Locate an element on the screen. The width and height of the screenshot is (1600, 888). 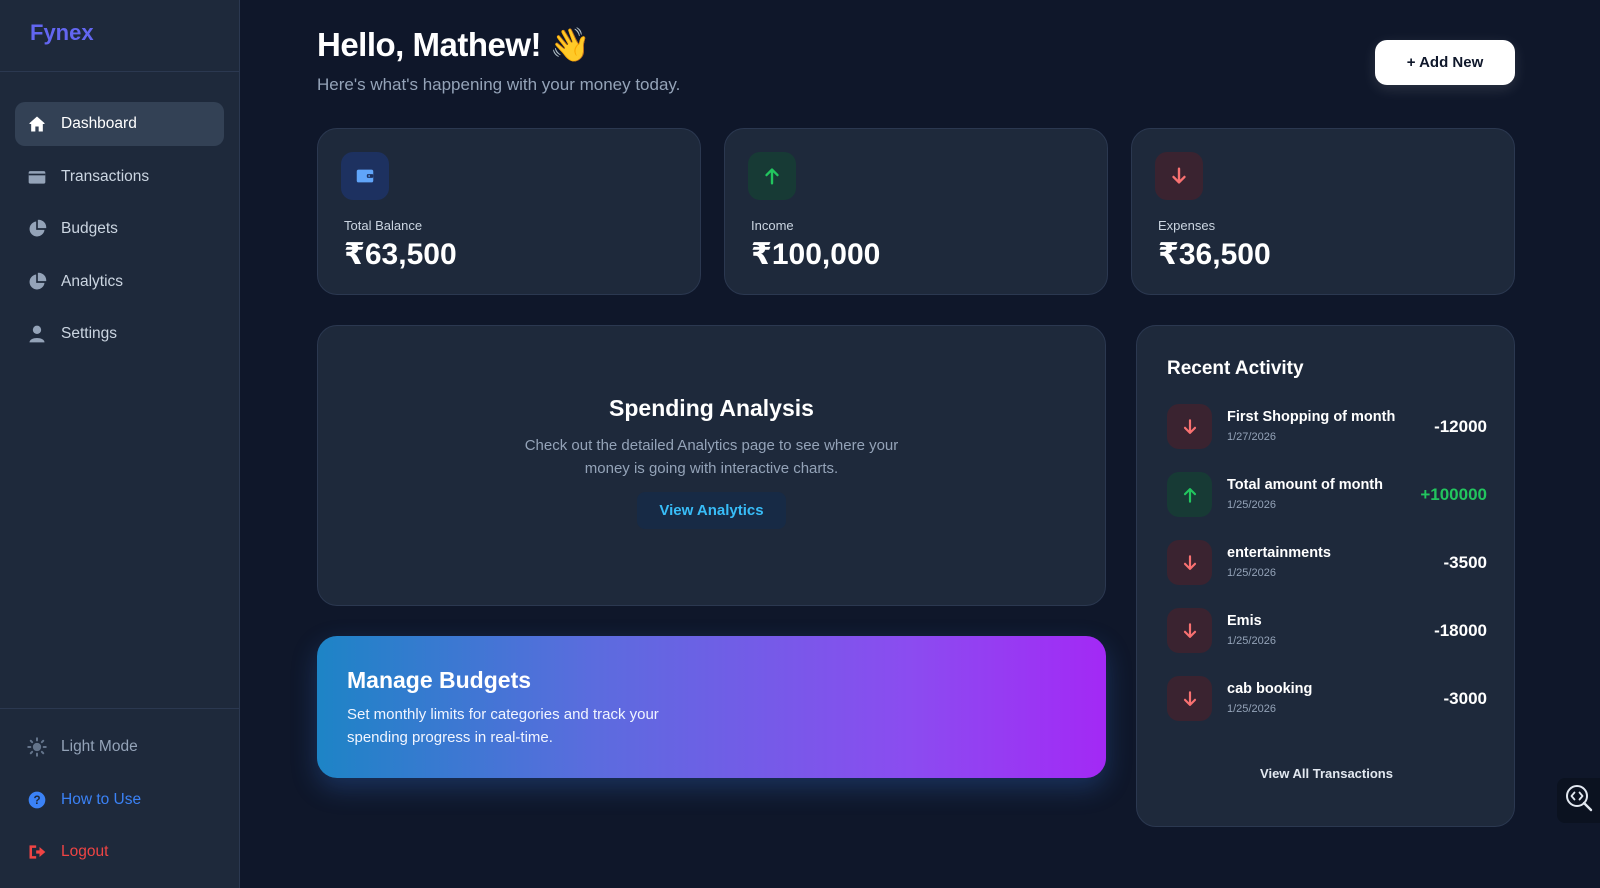
stat-value: ₹36,500 is located at coordinates (1214, 254).